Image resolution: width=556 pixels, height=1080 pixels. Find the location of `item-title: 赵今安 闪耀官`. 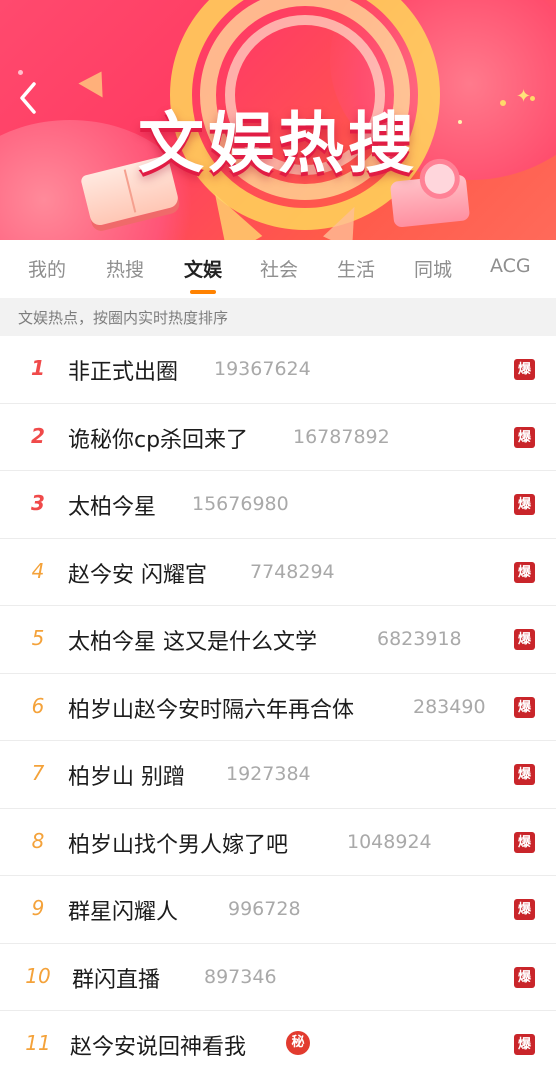

item-title: 赵今安 闪耀官 is located at coordinates (137, 575).